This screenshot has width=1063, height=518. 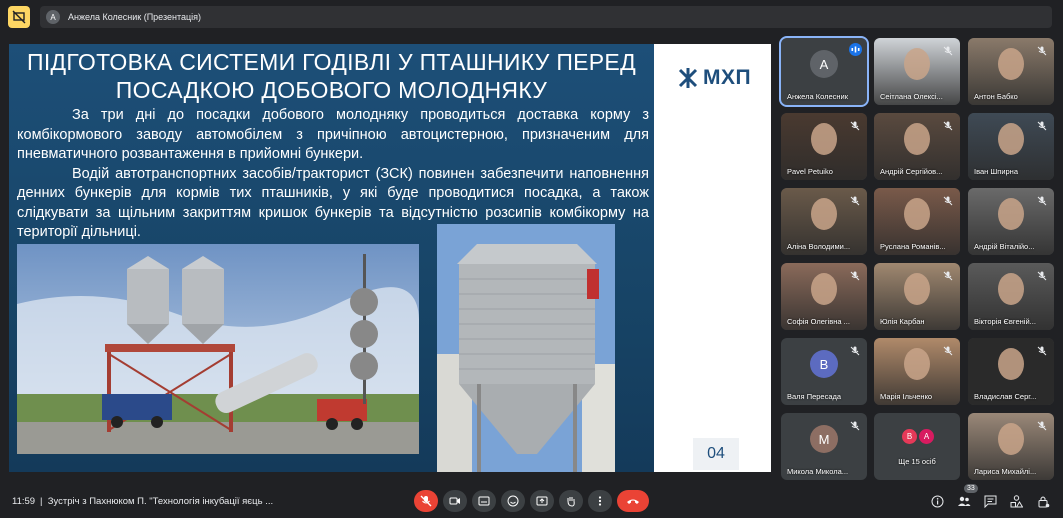 What do you see at coordinates (817, 96) in the screenshot?
I see `participant-name: Анжела Колесник` at bounding box center [817, 96].